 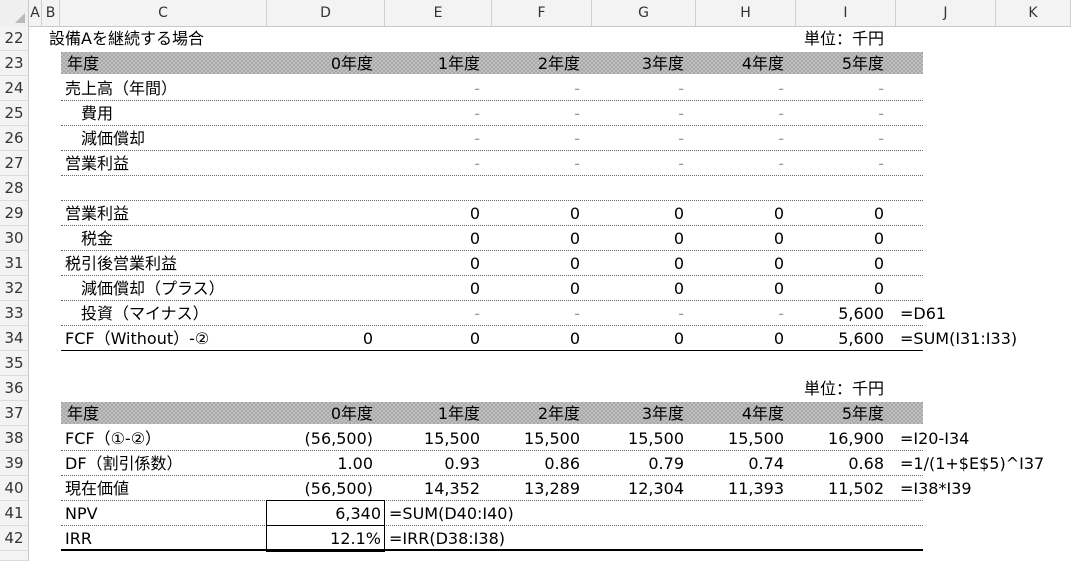 I want to click on row-number: 33, so click(x=14, y=313).